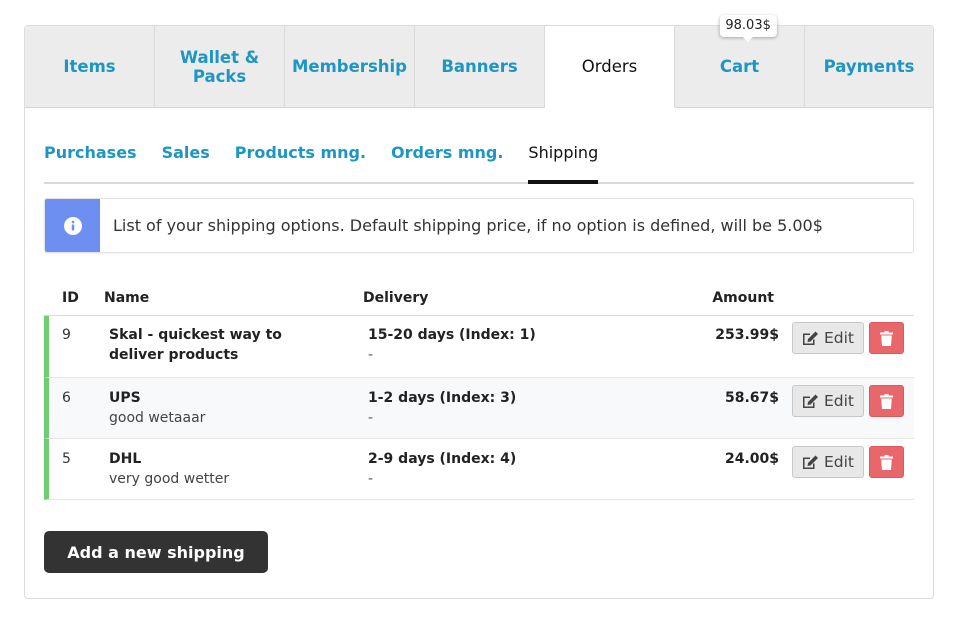 Image resolution: width=955 pixels, height=624 pixels. Describe the element at coordinates (743, 297) in the screenshot. I see `header-amount: Amount` at that location.